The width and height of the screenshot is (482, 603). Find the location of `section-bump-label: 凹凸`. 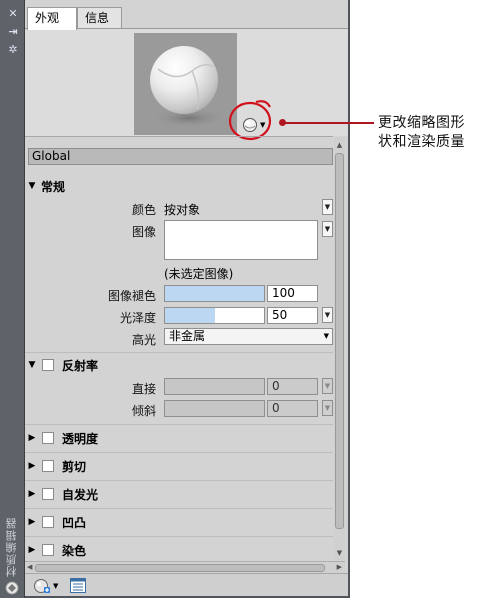

section-bump-label: 凹凸 is located at coordinates (74, 522).